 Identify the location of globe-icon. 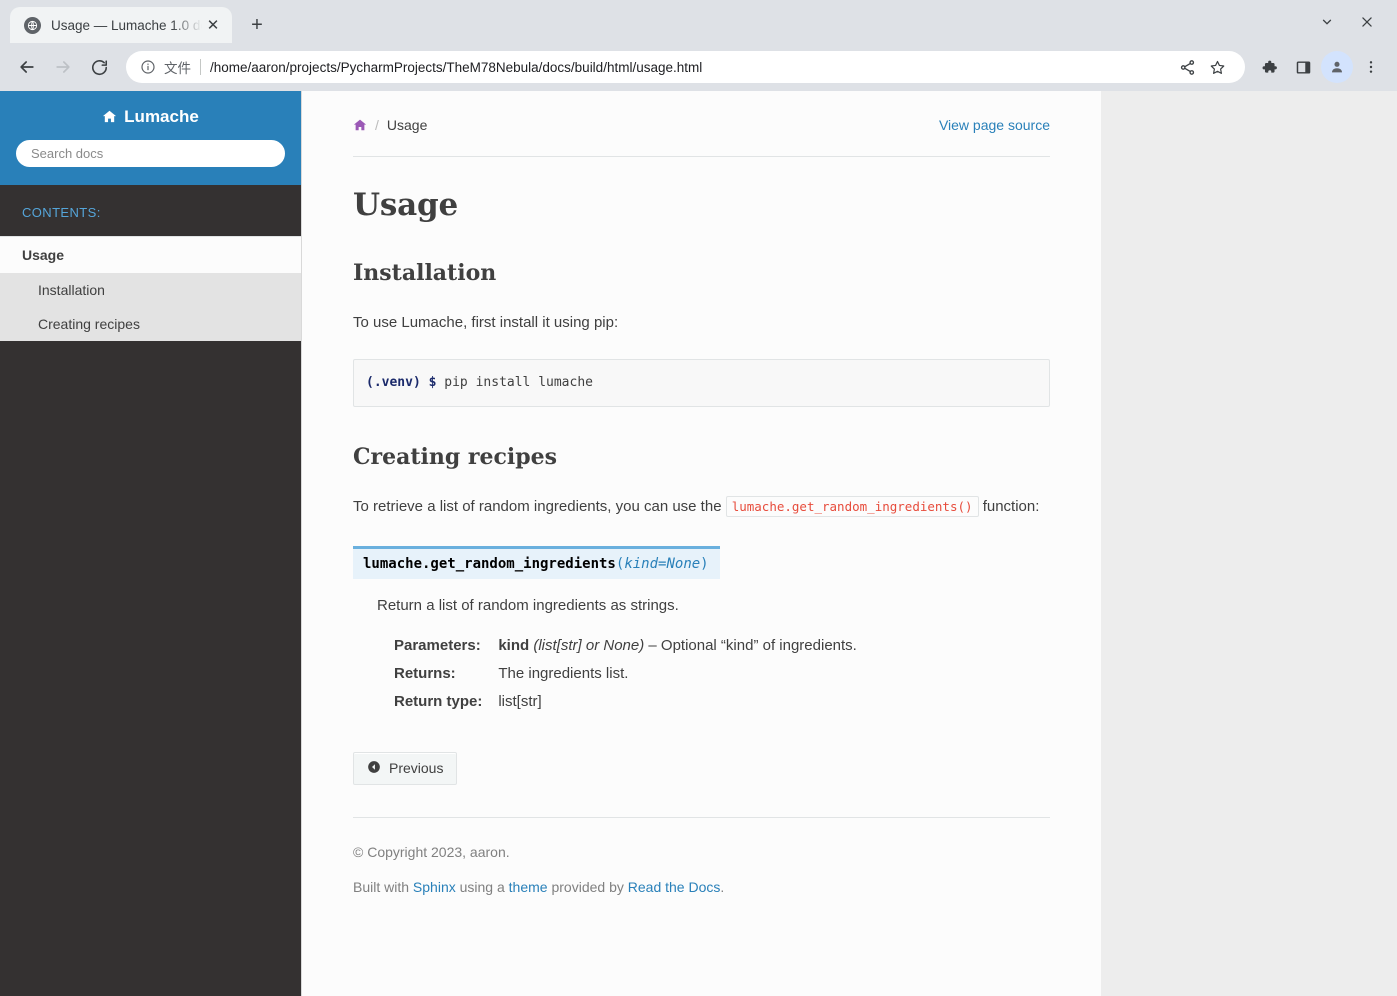
(32, 25).